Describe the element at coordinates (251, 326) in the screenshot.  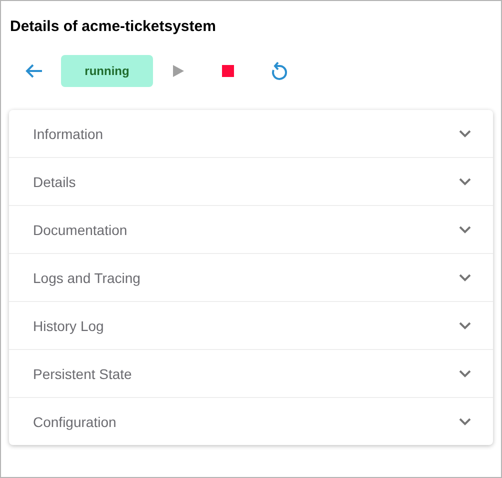
I see `accordion-header: History Log` at that location.